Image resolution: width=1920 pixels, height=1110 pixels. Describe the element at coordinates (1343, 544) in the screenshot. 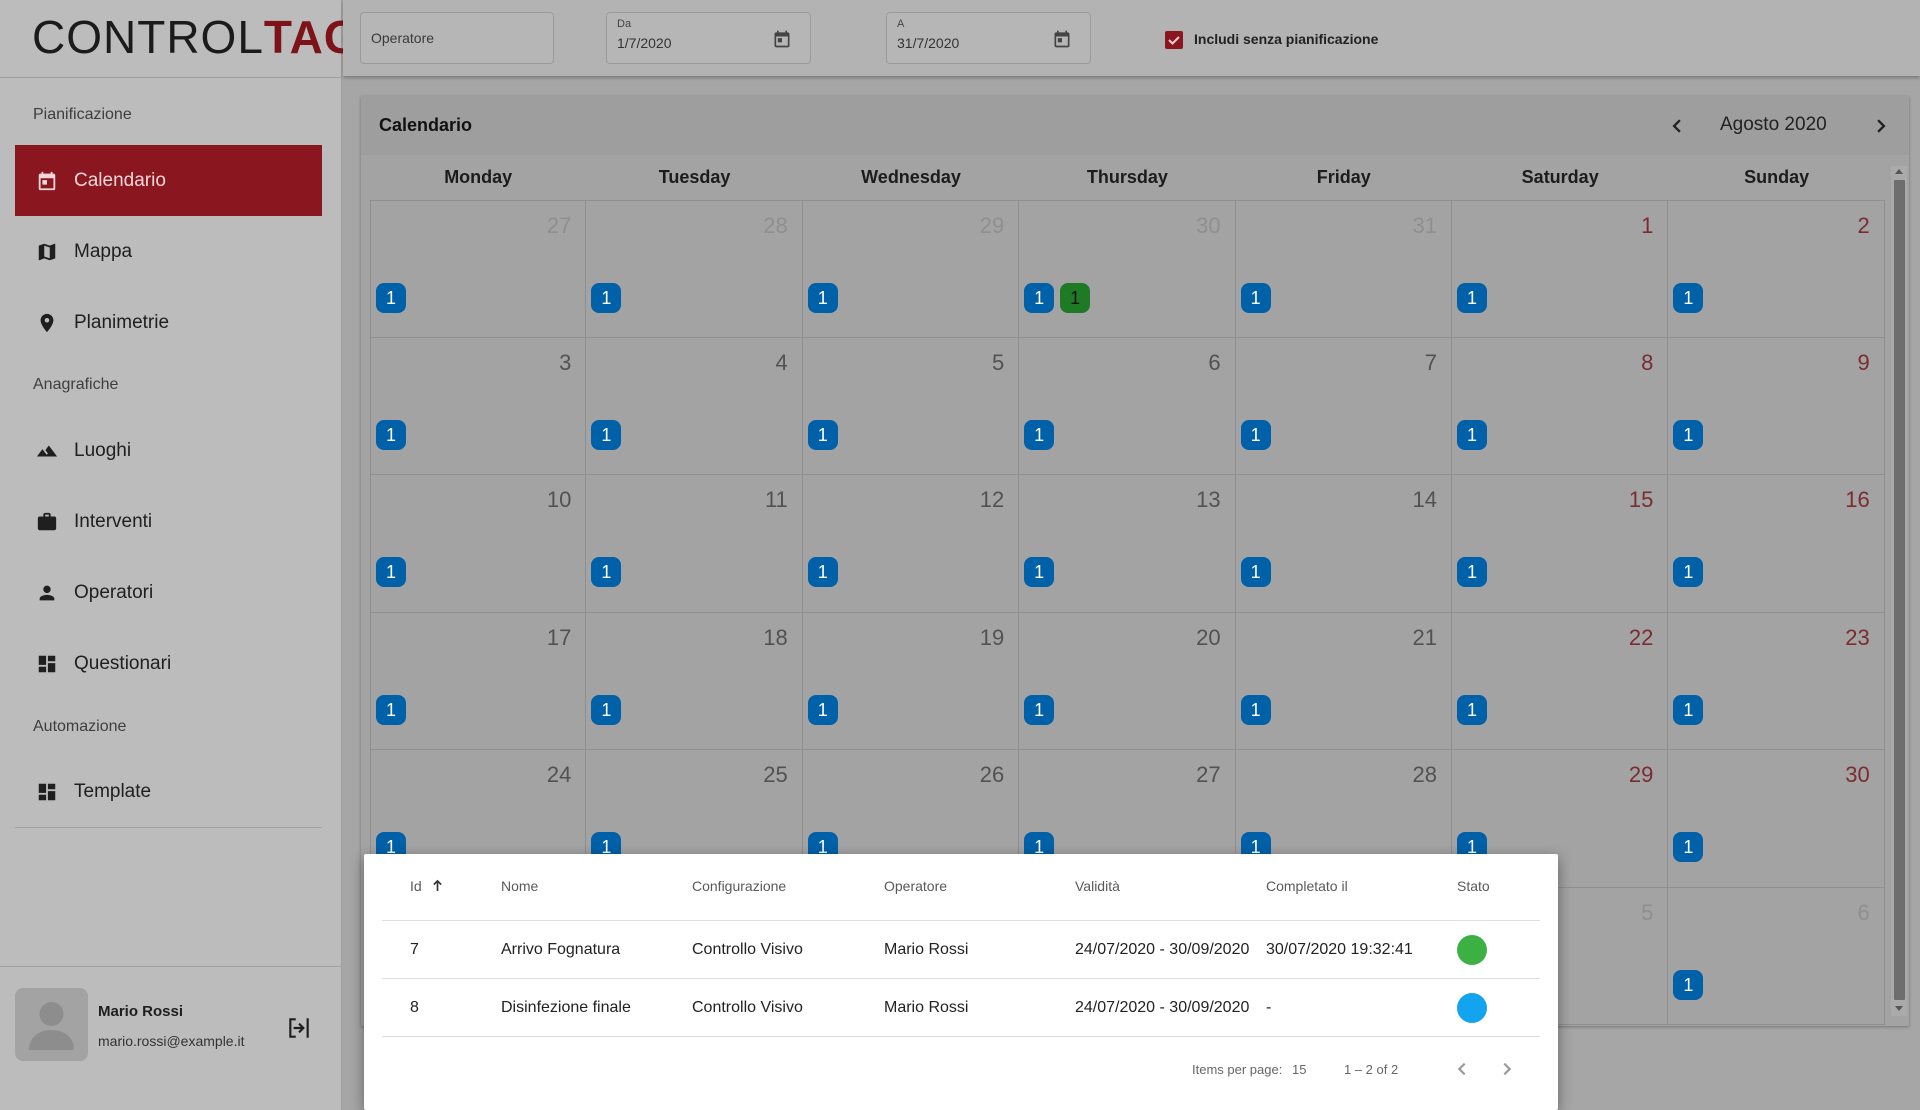

I see `calendar-day-cell: 14 1` at that location.